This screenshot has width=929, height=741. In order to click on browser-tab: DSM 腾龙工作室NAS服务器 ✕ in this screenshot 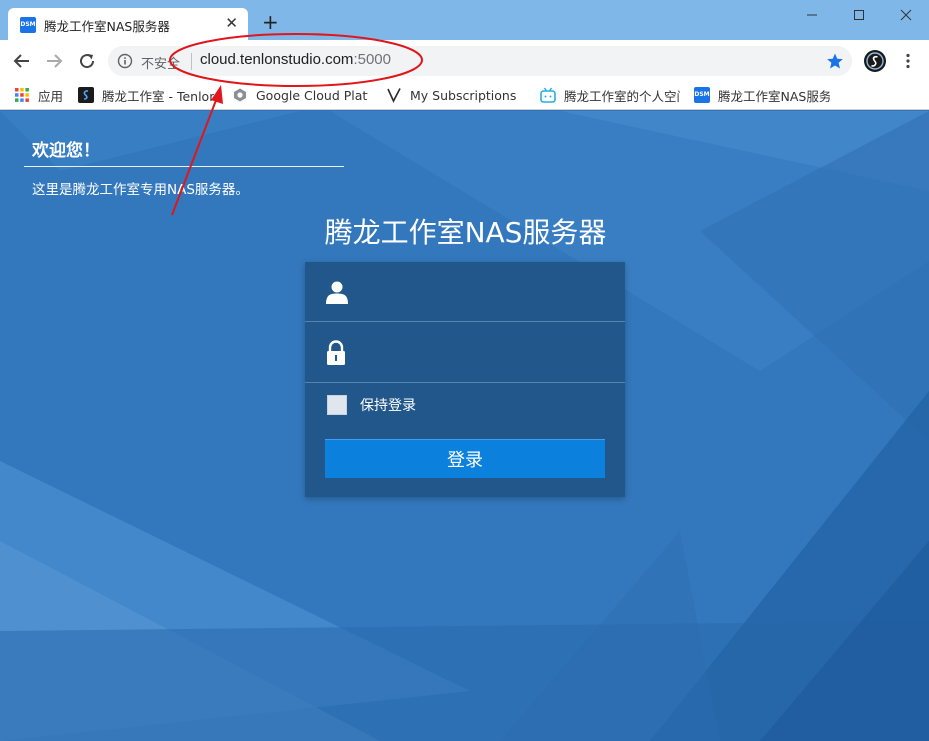, I will do `click(128, 24)`.